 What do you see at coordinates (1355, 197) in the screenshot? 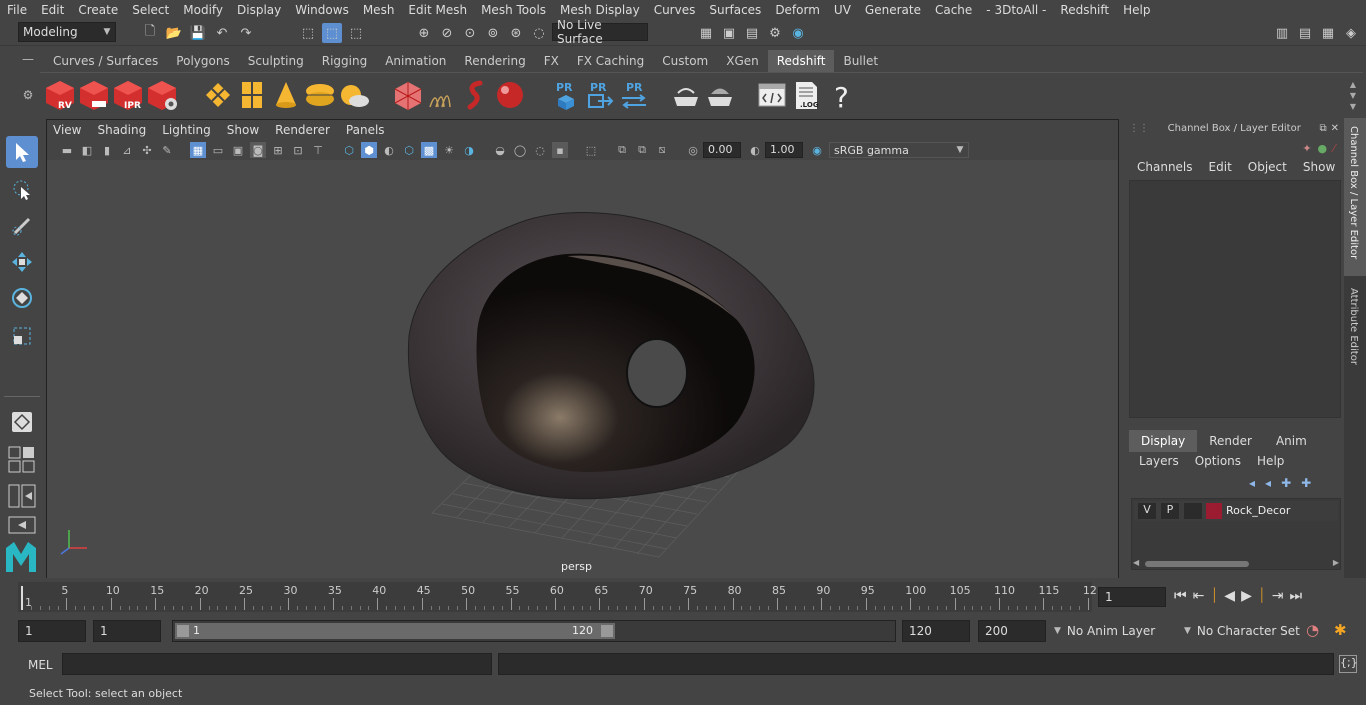
I see `side-tab-channel-box: Channel Box / Layer Editor` at bounding box center [1355, 197].